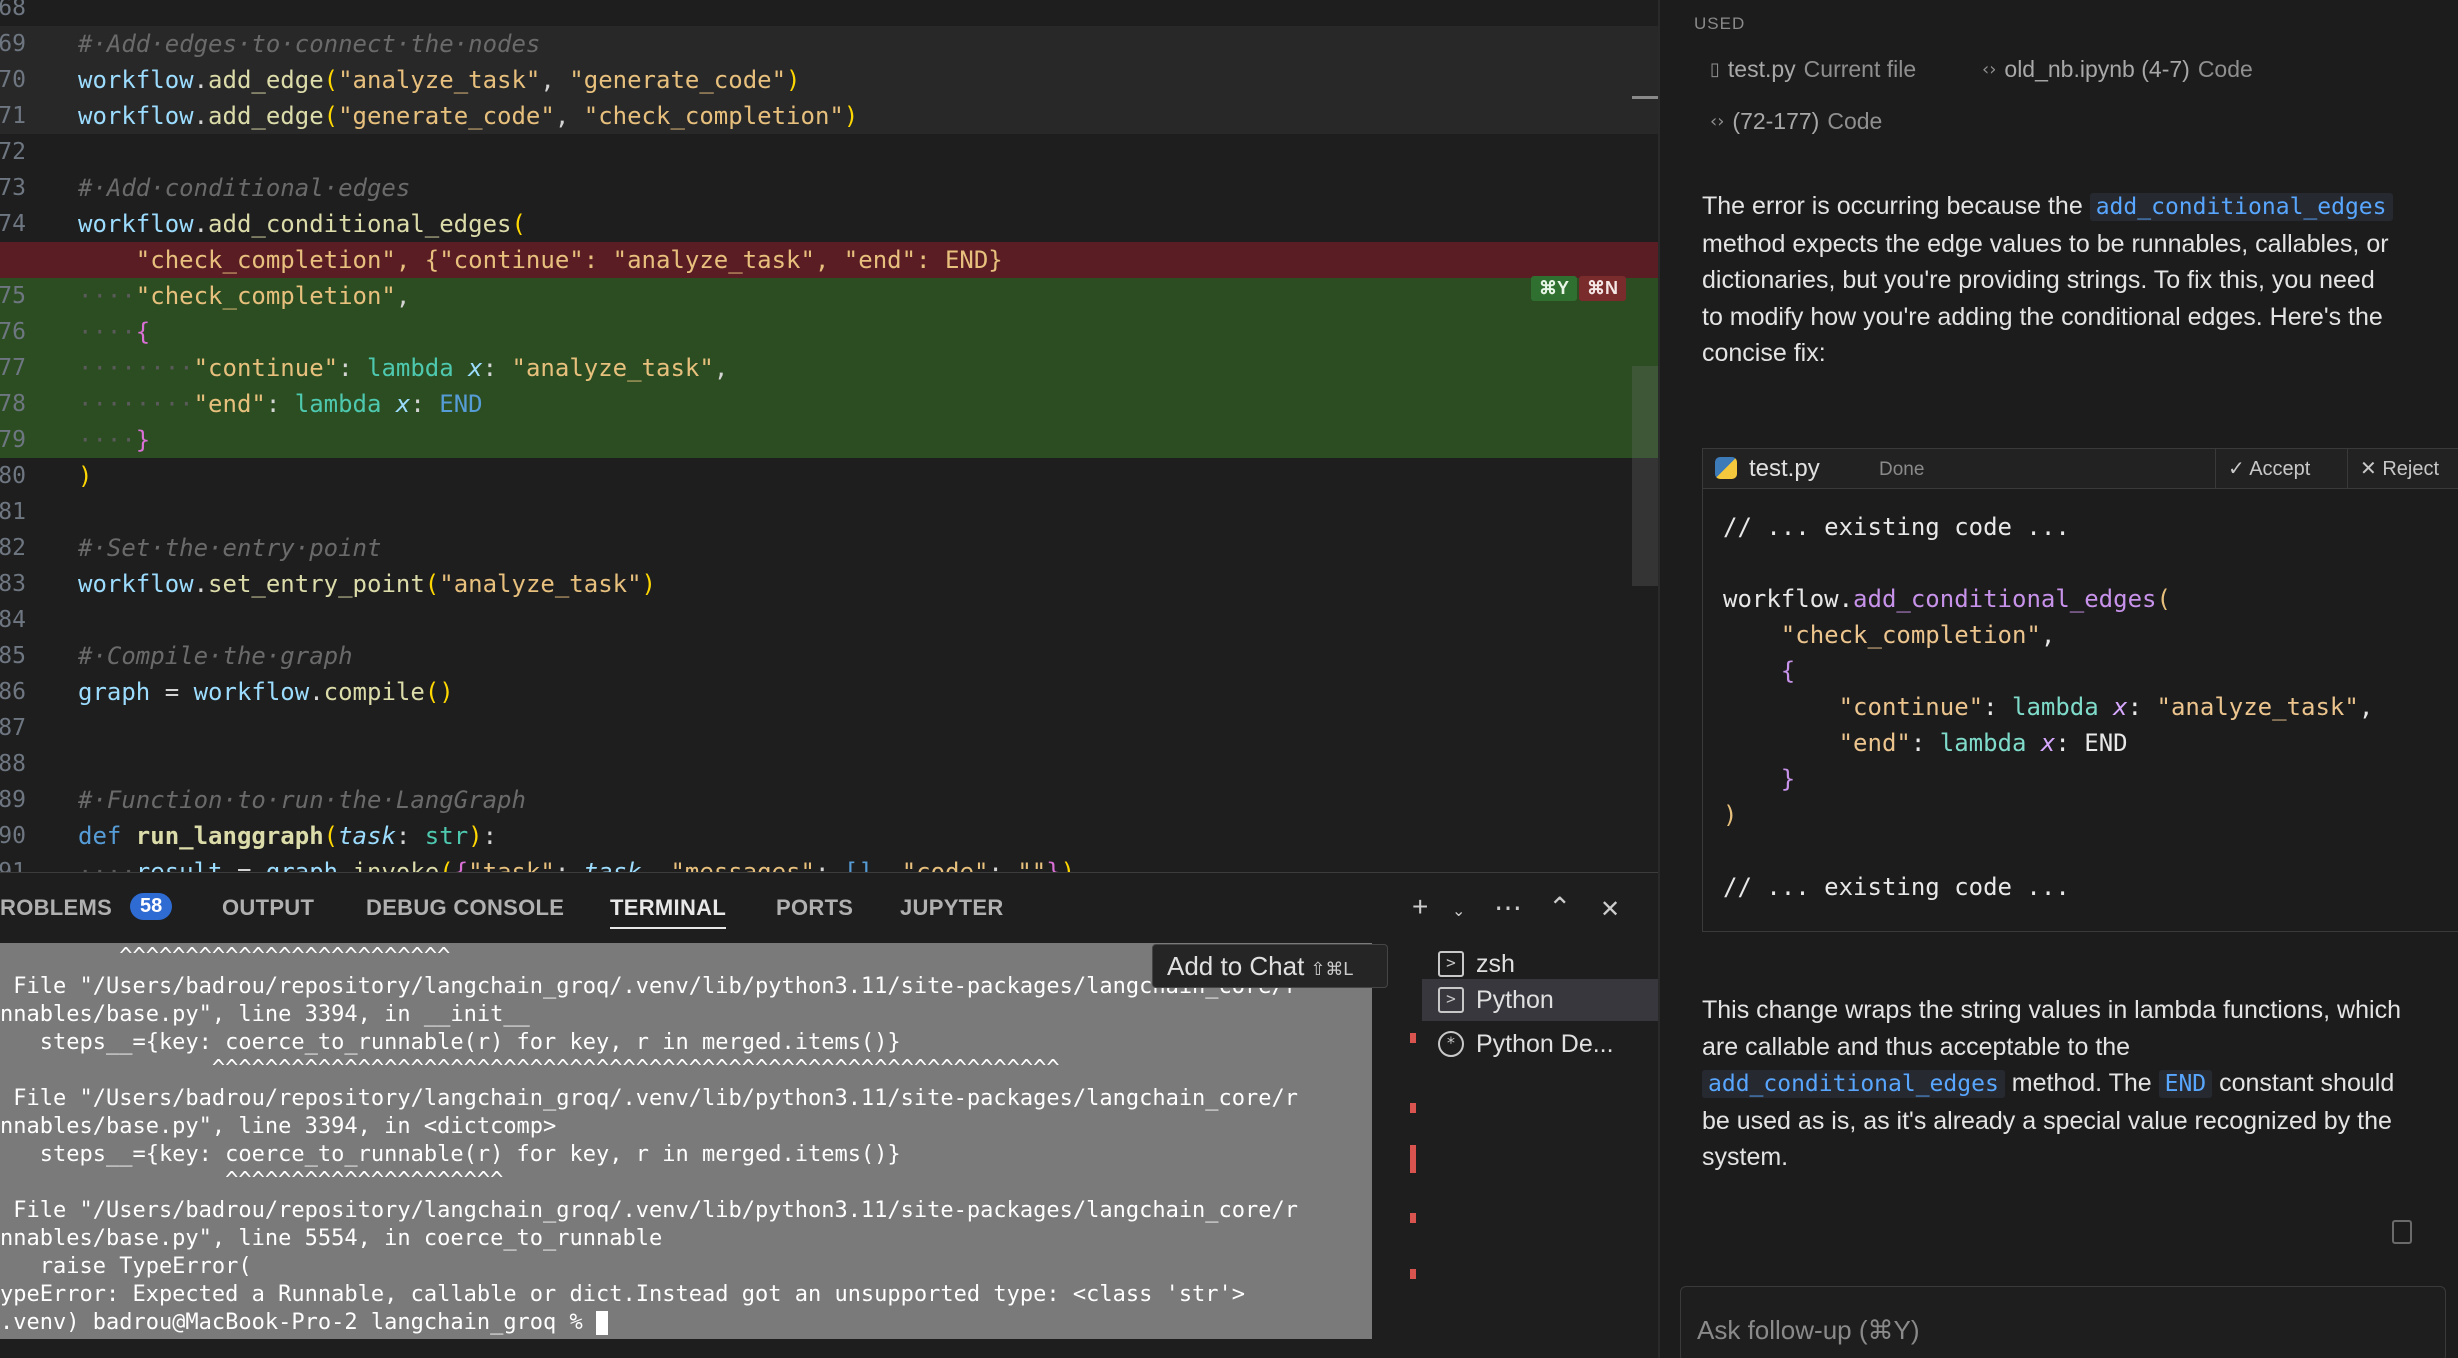 This screenshot has height=1358, width=2458. Describe the element at coordinates (829, 764) in the screenshot. I see `code-line: 88` at that location.